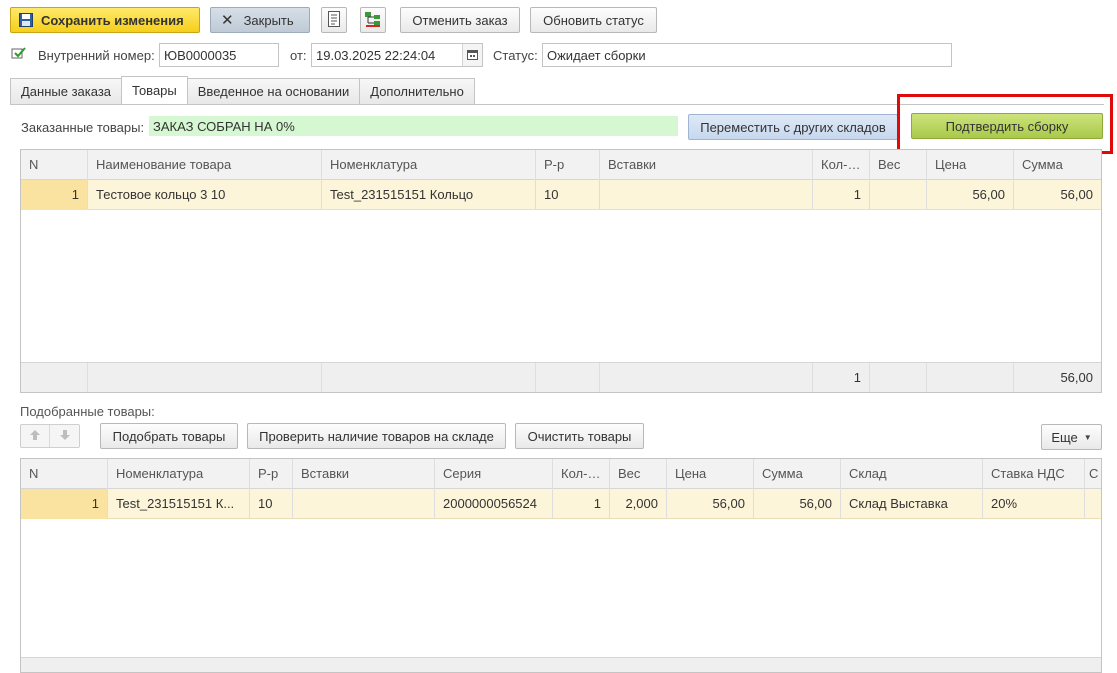 The height and width of the screenshot is (673, 1117). I want to click on ordered-table-footer: 1 56,00, so click(561, 377).